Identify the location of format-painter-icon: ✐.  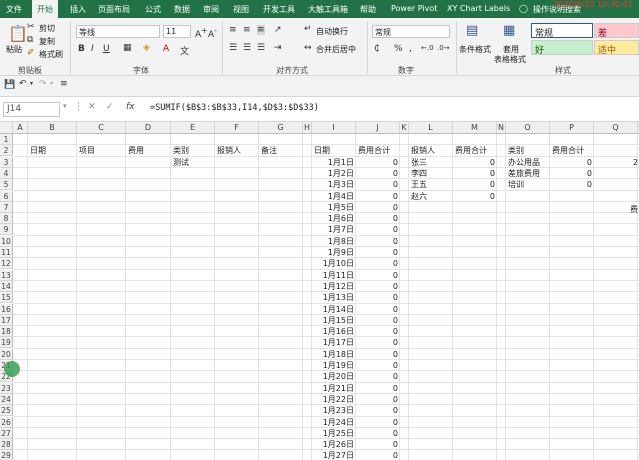
(31, 53).